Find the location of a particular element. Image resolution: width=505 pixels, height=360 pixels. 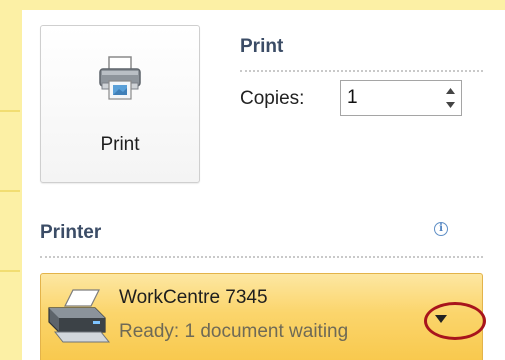

print-section-title: Print is located at coordinates (262, 46).